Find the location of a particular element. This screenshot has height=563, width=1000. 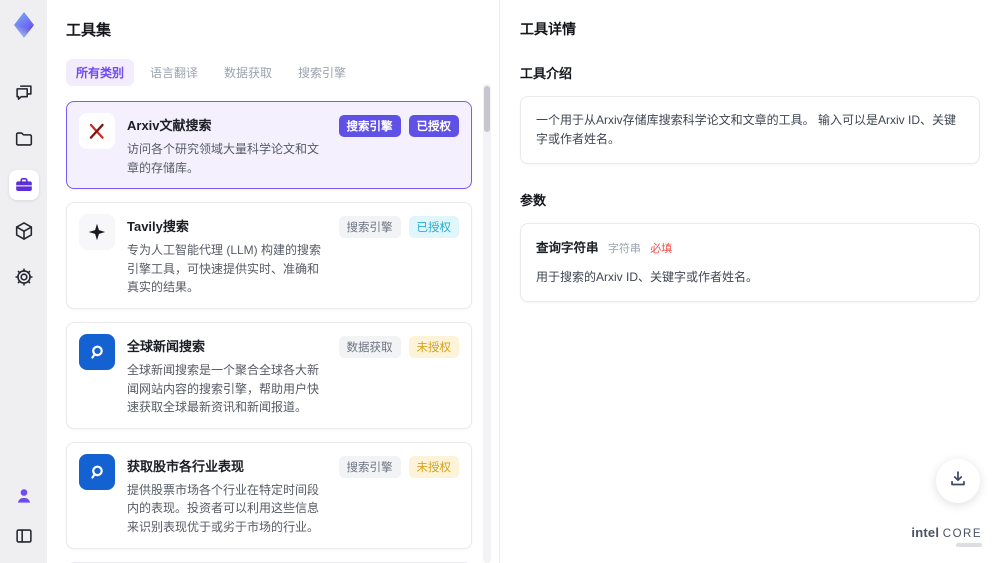

sidebar-item-package is located at coordinates (24, 231).